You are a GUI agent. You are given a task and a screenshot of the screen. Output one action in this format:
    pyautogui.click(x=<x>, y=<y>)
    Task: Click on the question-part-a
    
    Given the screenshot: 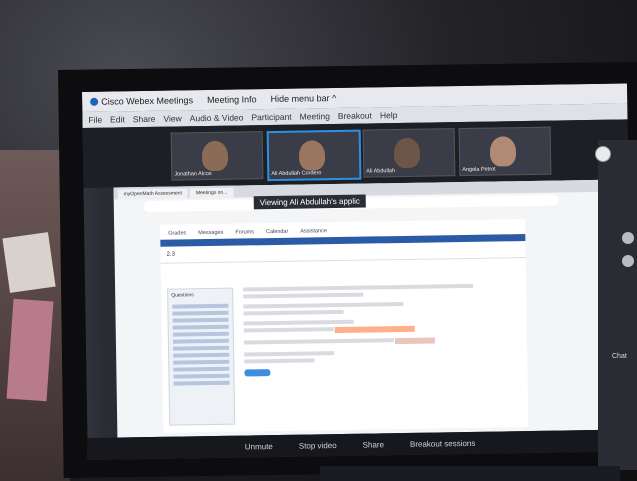 What is the action you would take?
    pyautogui.click(x=380, y=308)
    